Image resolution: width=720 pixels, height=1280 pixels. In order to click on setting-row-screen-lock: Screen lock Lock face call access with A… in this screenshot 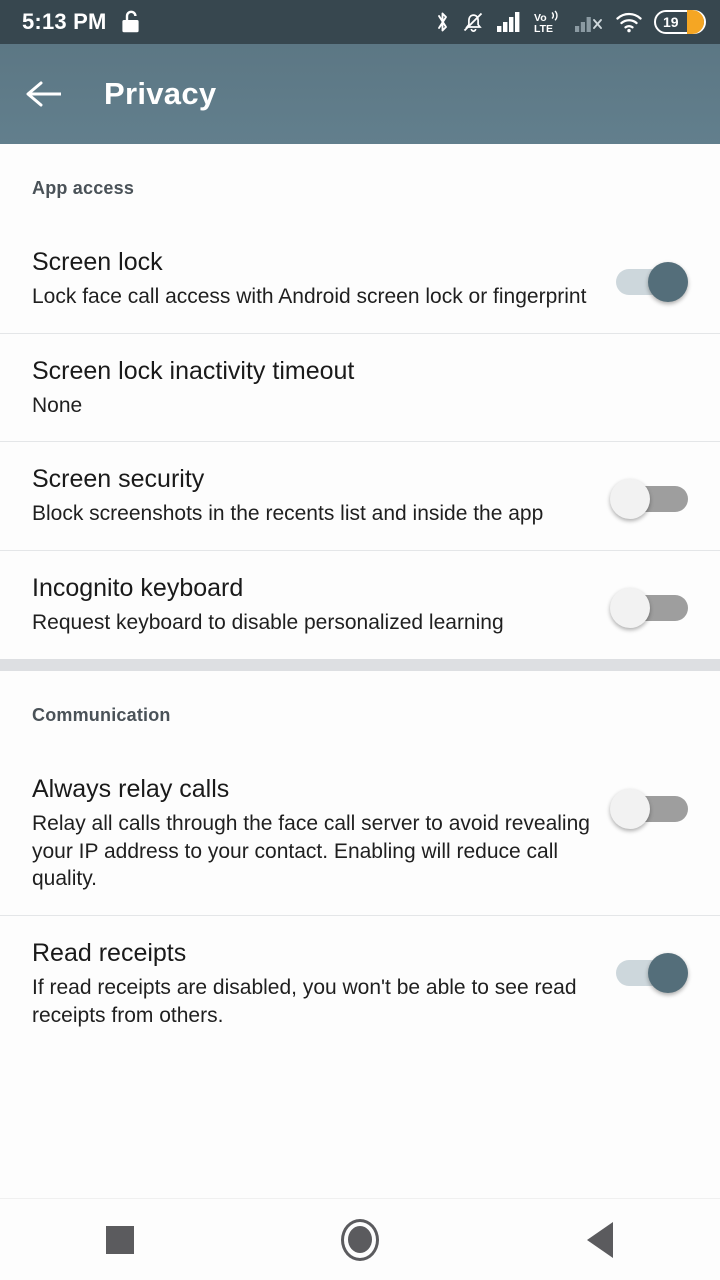, I will do `click(360, 279)`.